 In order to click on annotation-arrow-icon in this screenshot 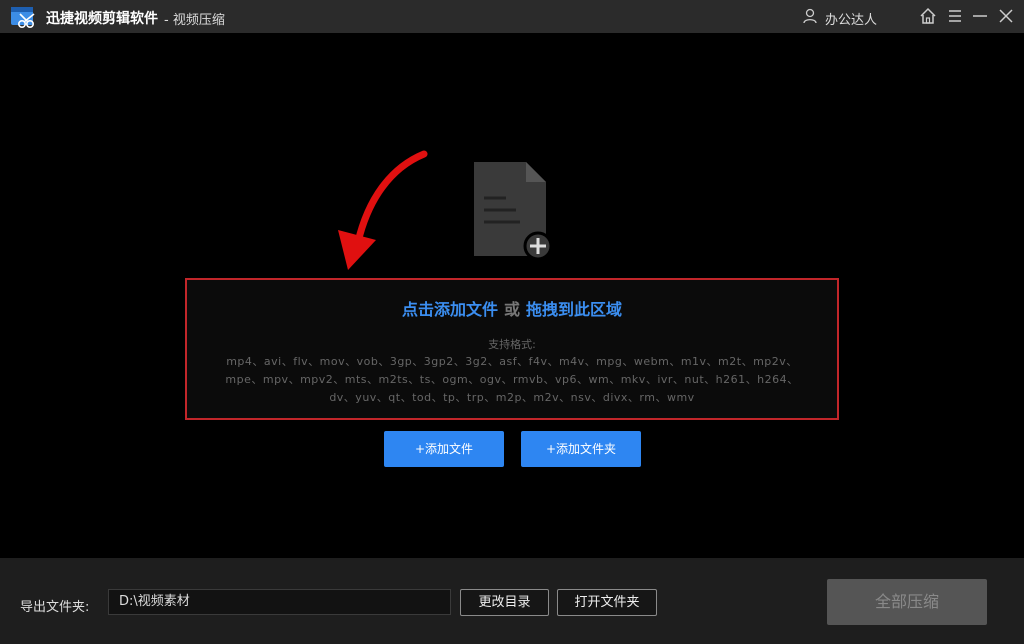, I will do `click(383, 210)`.